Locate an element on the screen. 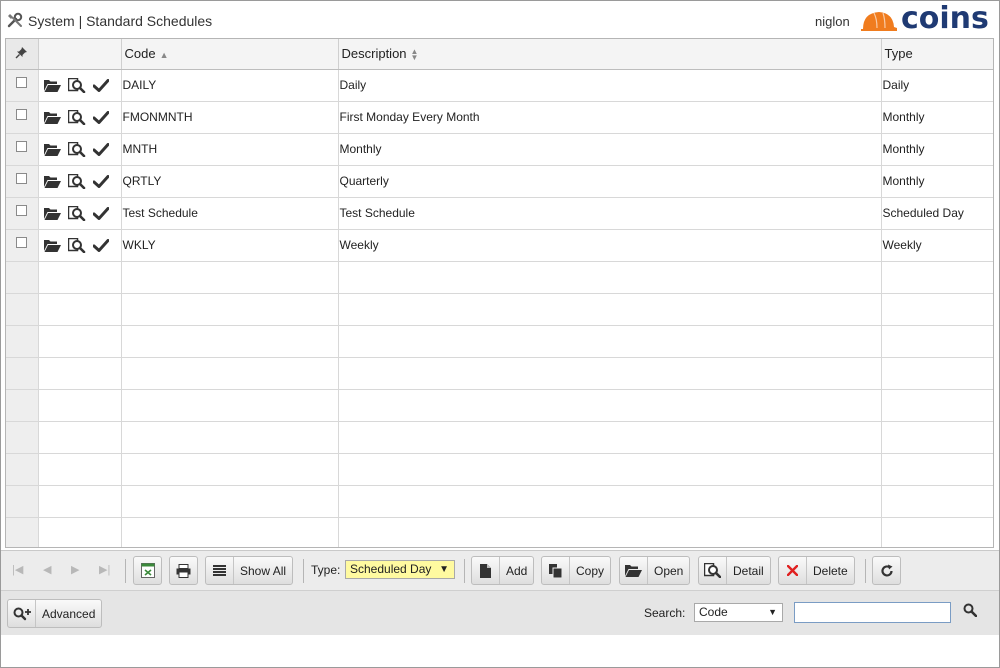 The height and width of the screenshot is (668, 1000). type-column-header: Type is located at coordinates (937, 54).